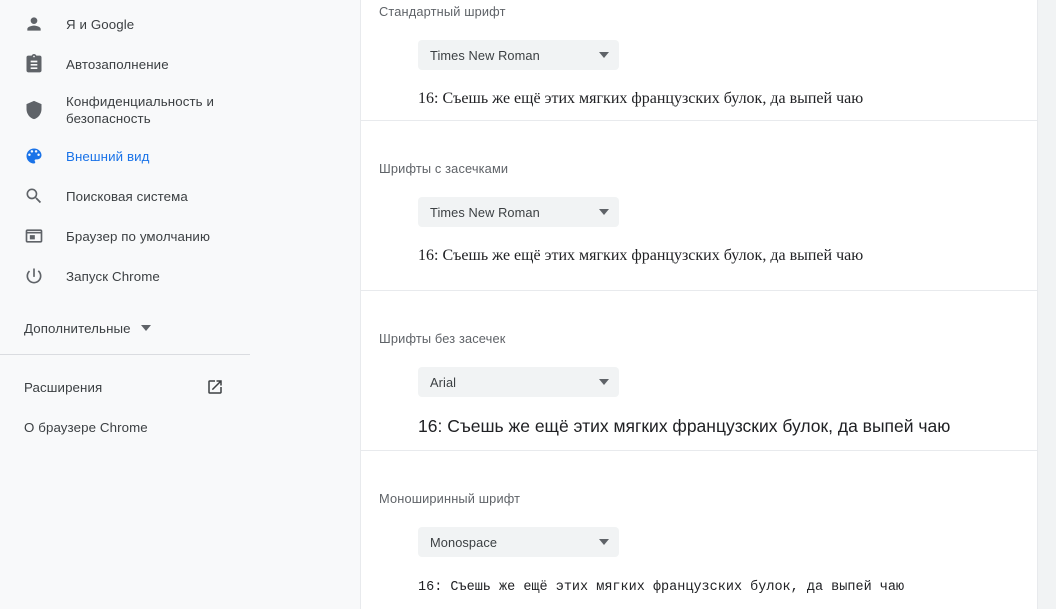 Image resolution: width=1056 pixels, height=609 pixels. What do you see at coordinates (34, 24) in the screenshot?
I see `person-icon` at bounding box center [34, 24].